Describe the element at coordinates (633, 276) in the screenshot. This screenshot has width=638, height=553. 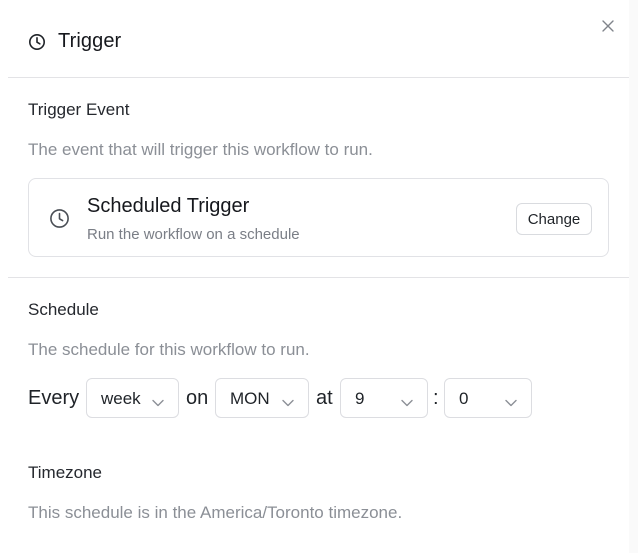
I see `scrollbar-track` at that location.